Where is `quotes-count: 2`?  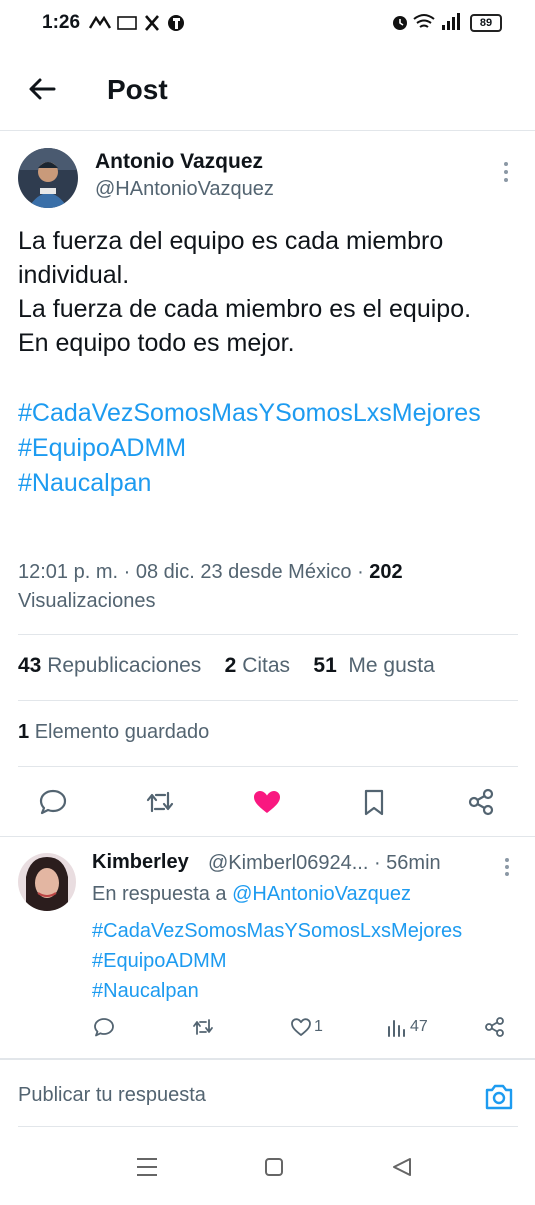
quotes-count: 2 is located at coordinates (230, 665).